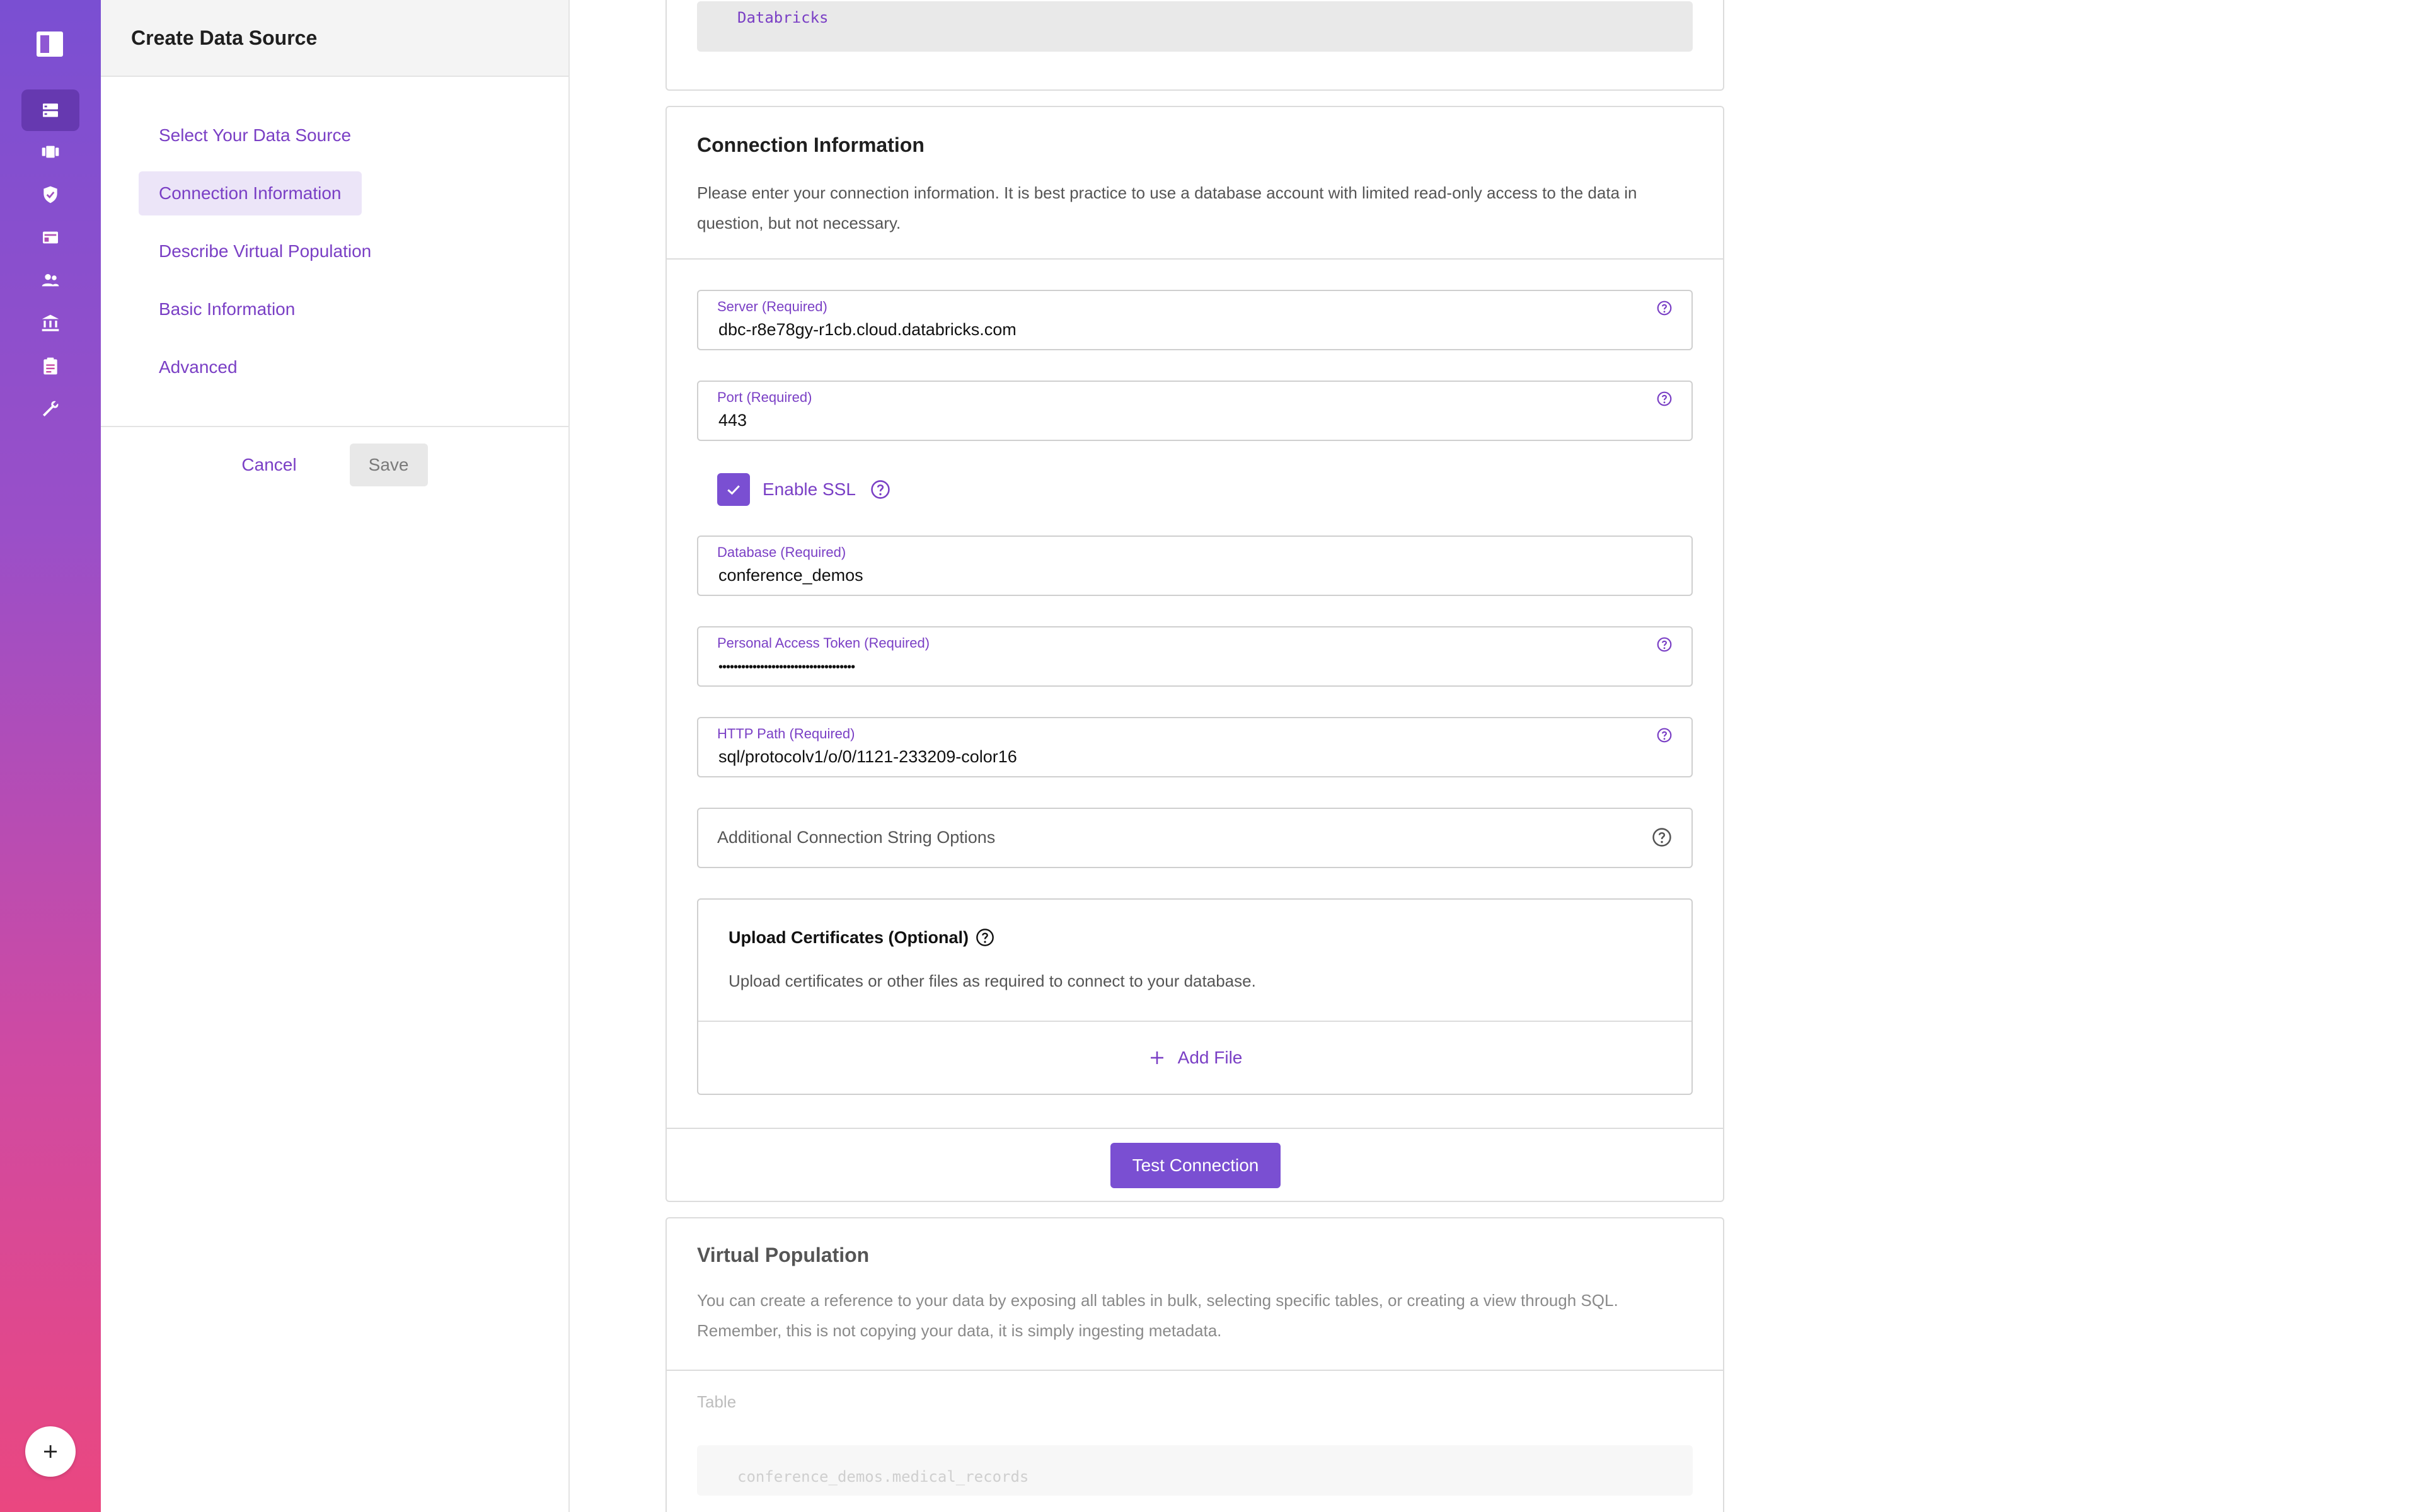 The width and height of the screenshot is (2420, 1512). Describe the element at coordinates (1156, 1057) in the screenshot. I see `plus-icon` at that location.